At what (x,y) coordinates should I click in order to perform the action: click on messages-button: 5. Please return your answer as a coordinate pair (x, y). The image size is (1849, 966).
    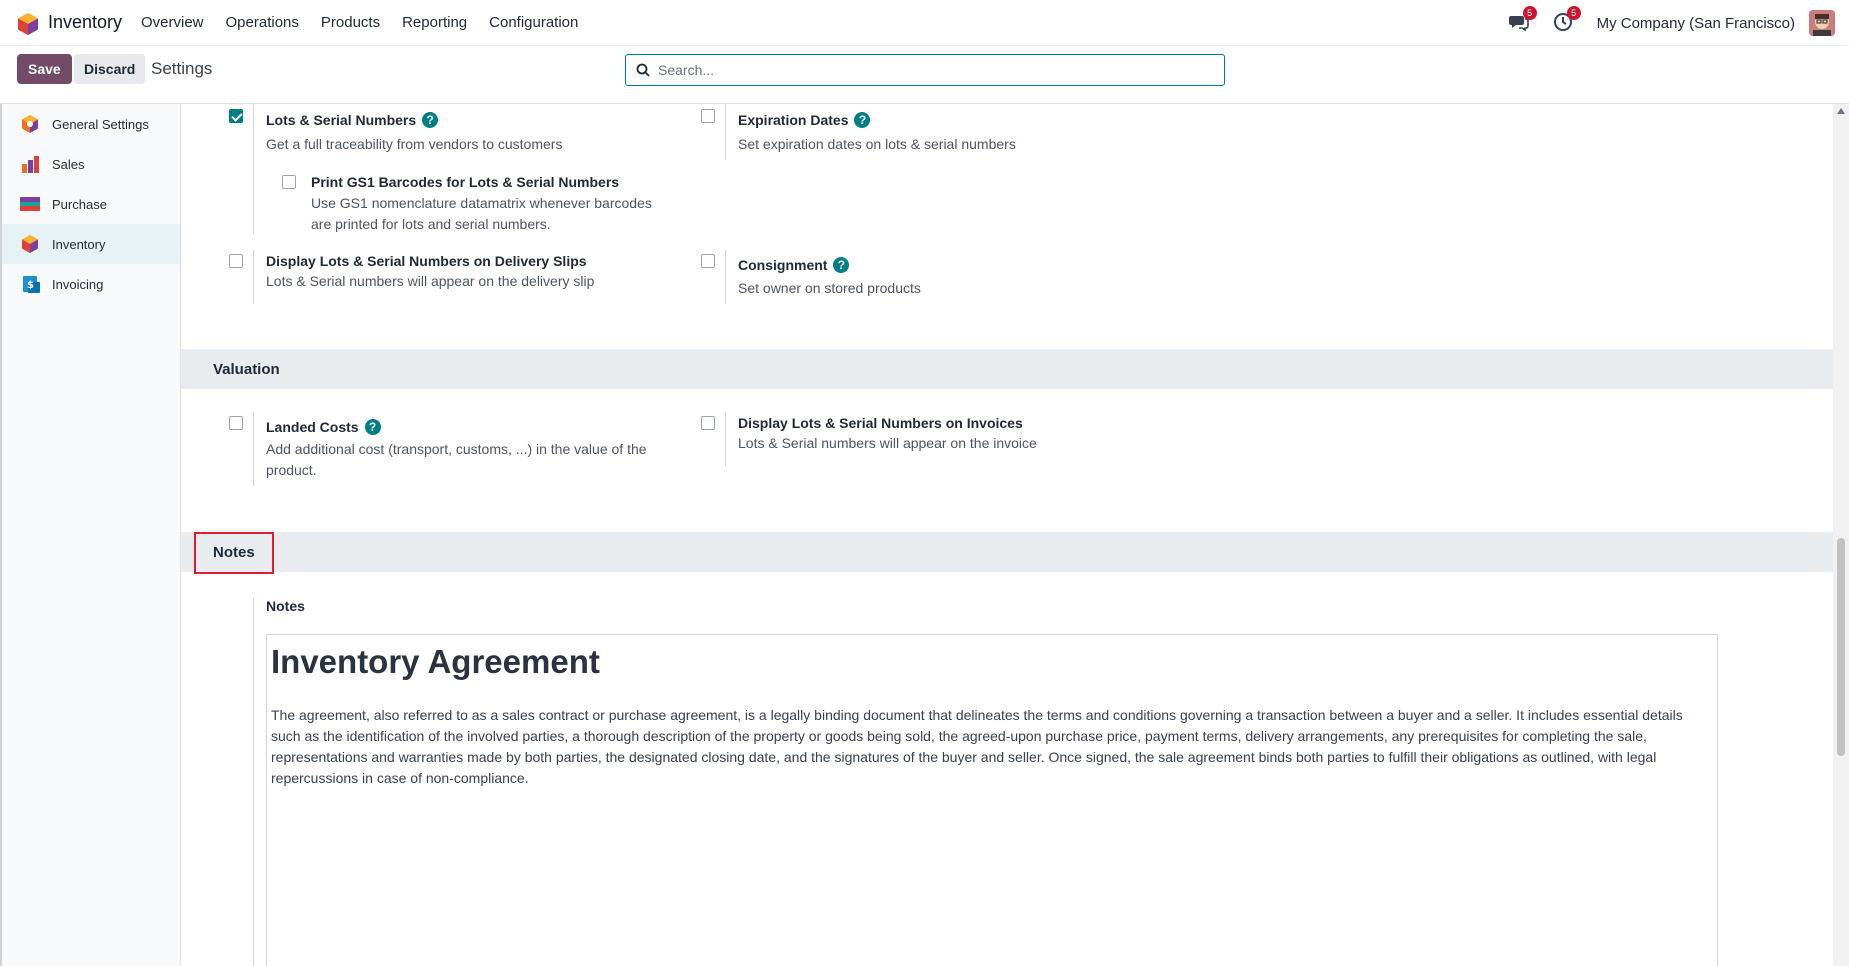
    Looking at the image, I should click on (1522, 20).